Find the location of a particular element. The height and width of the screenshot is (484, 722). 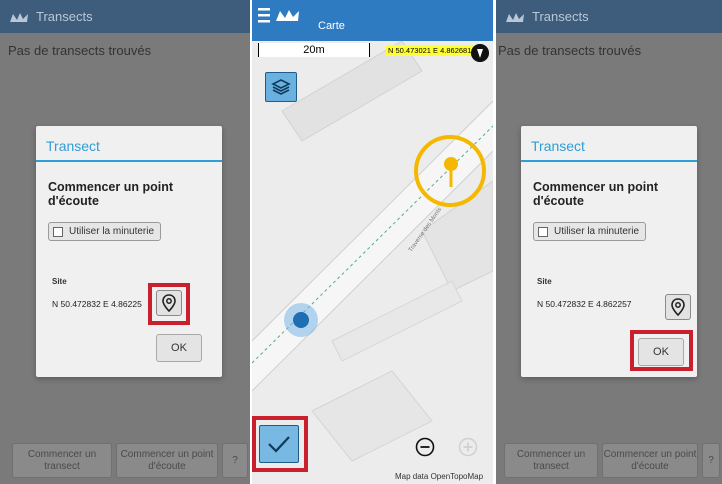

site-coordinates: N 50.472832 E 4.86225 is located at coordinates (97, 304).